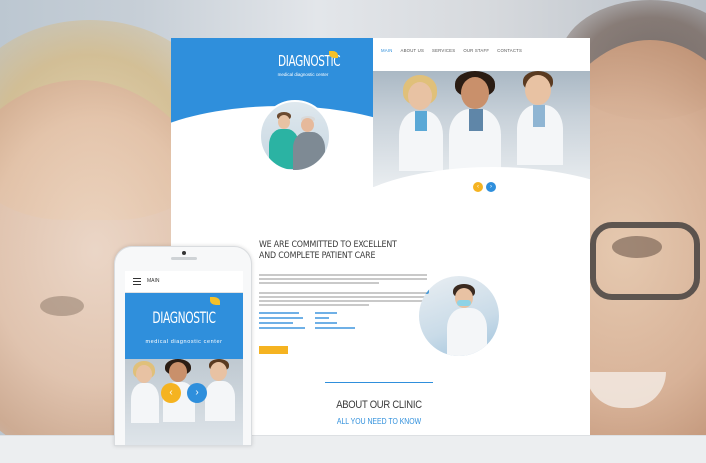 This screenshot has width=706, height=463. What do you see at coordinates (443, 50) in the screenshot?
I see `nav-item-services: SERVICES` at bounding box center [443, 50].